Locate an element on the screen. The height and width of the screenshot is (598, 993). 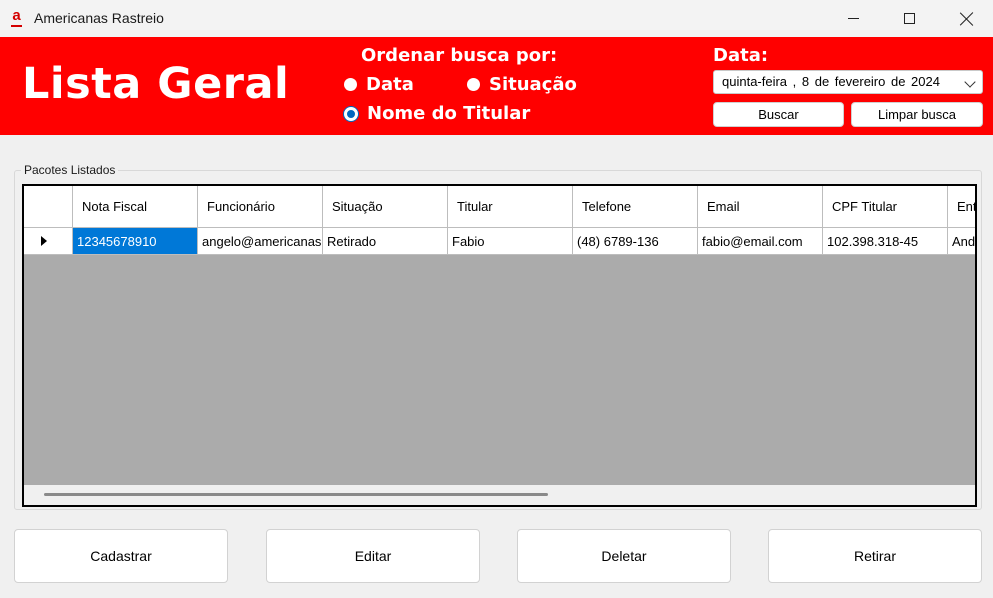
close-button is located at coordinates (967, 18).